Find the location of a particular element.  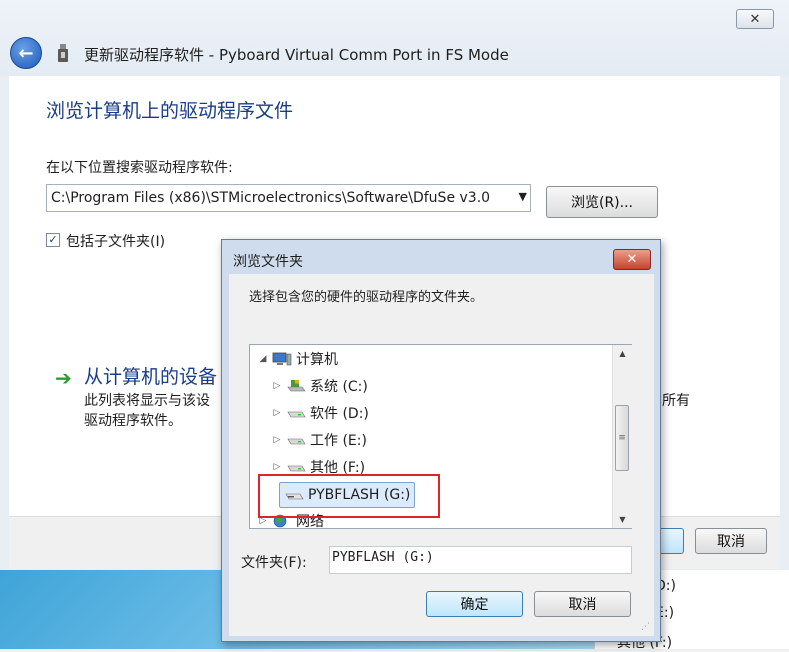

tree-item-computer: ◢ 计算机 is located at coordinates (298, 359).